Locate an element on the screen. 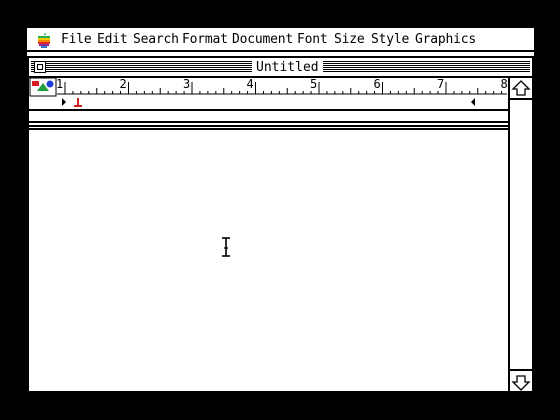 This screenshot has height=420, width=560. i-beam-cursor-icon is located at coordinates (226, 247).